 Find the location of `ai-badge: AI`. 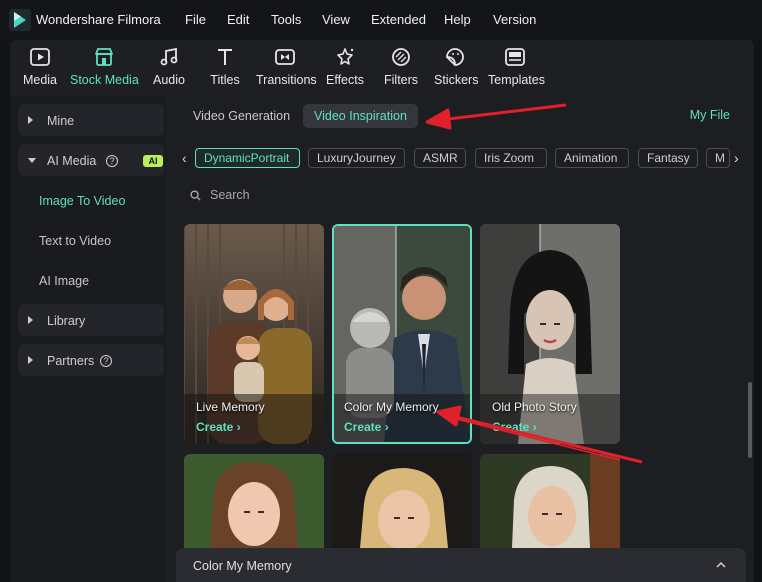

ai-badge: AI is located at coordinates (153, 161).